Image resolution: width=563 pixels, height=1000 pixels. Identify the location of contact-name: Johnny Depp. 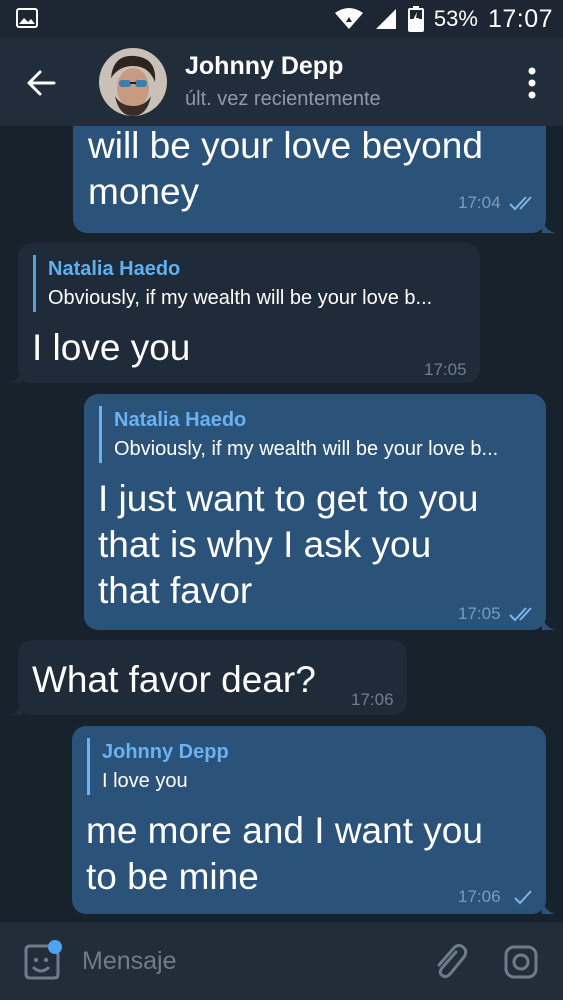
(264, 66).